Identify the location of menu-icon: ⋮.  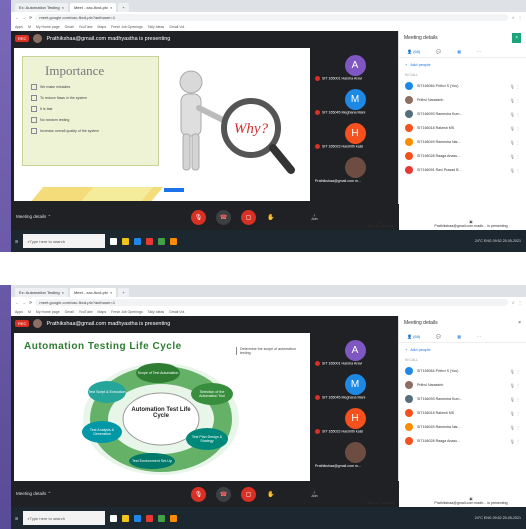
(520, 302).